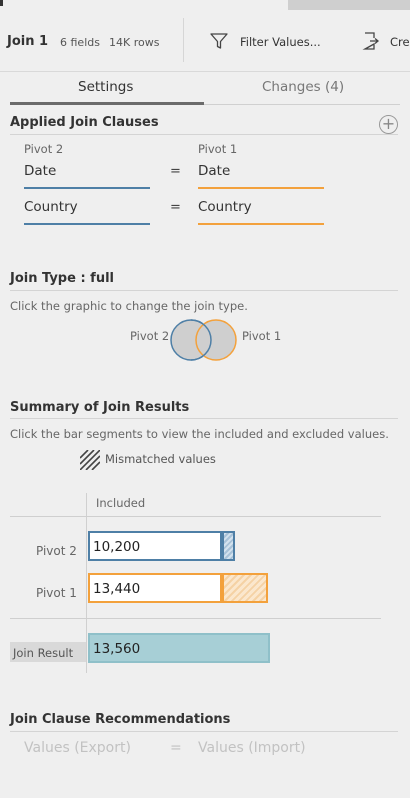 Image resolution: width=410 pixels, height=798 pixels. Describe the element at coordinates (27, 41) in the screenshot. I see `step-title: Join 1` at that location.